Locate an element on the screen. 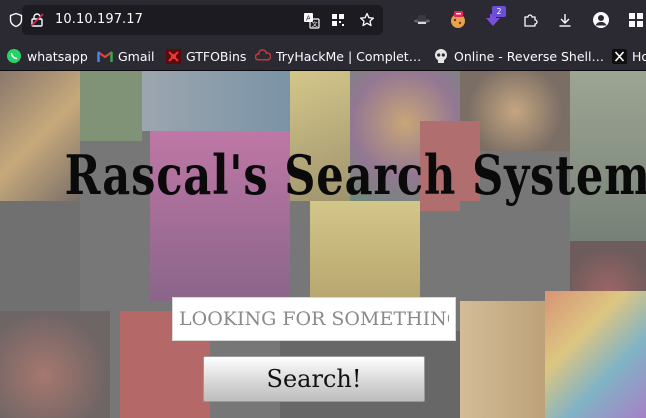 This screenshot has height=418, width=646. x-icon is located at coordinates (619, 56).